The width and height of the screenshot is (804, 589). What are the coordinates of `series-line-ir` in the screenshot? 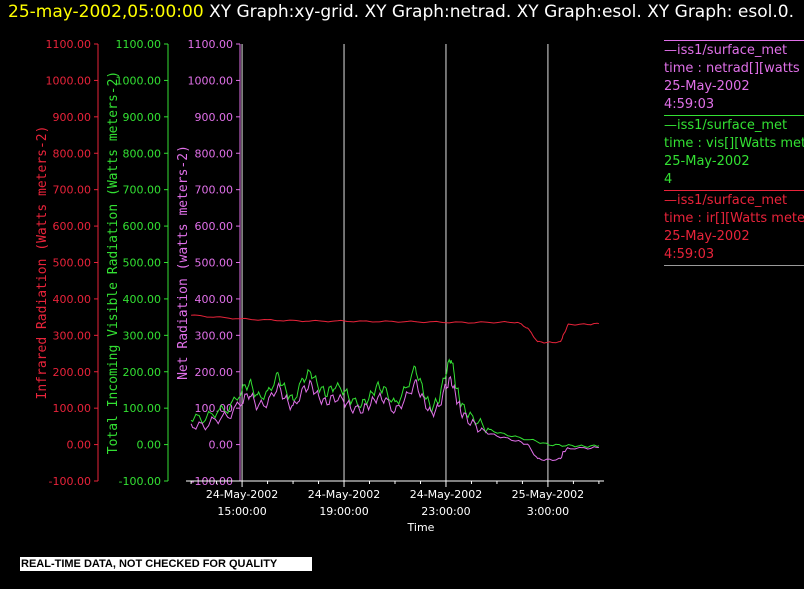 It's located at (395, 329).